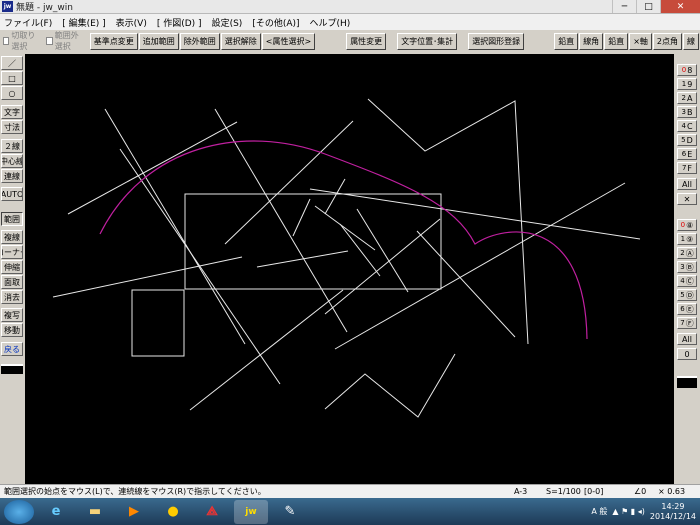 This screenshot has width=700, height=525. I want to click on register-figure-button: 選択図形登録, so click(496, 41).